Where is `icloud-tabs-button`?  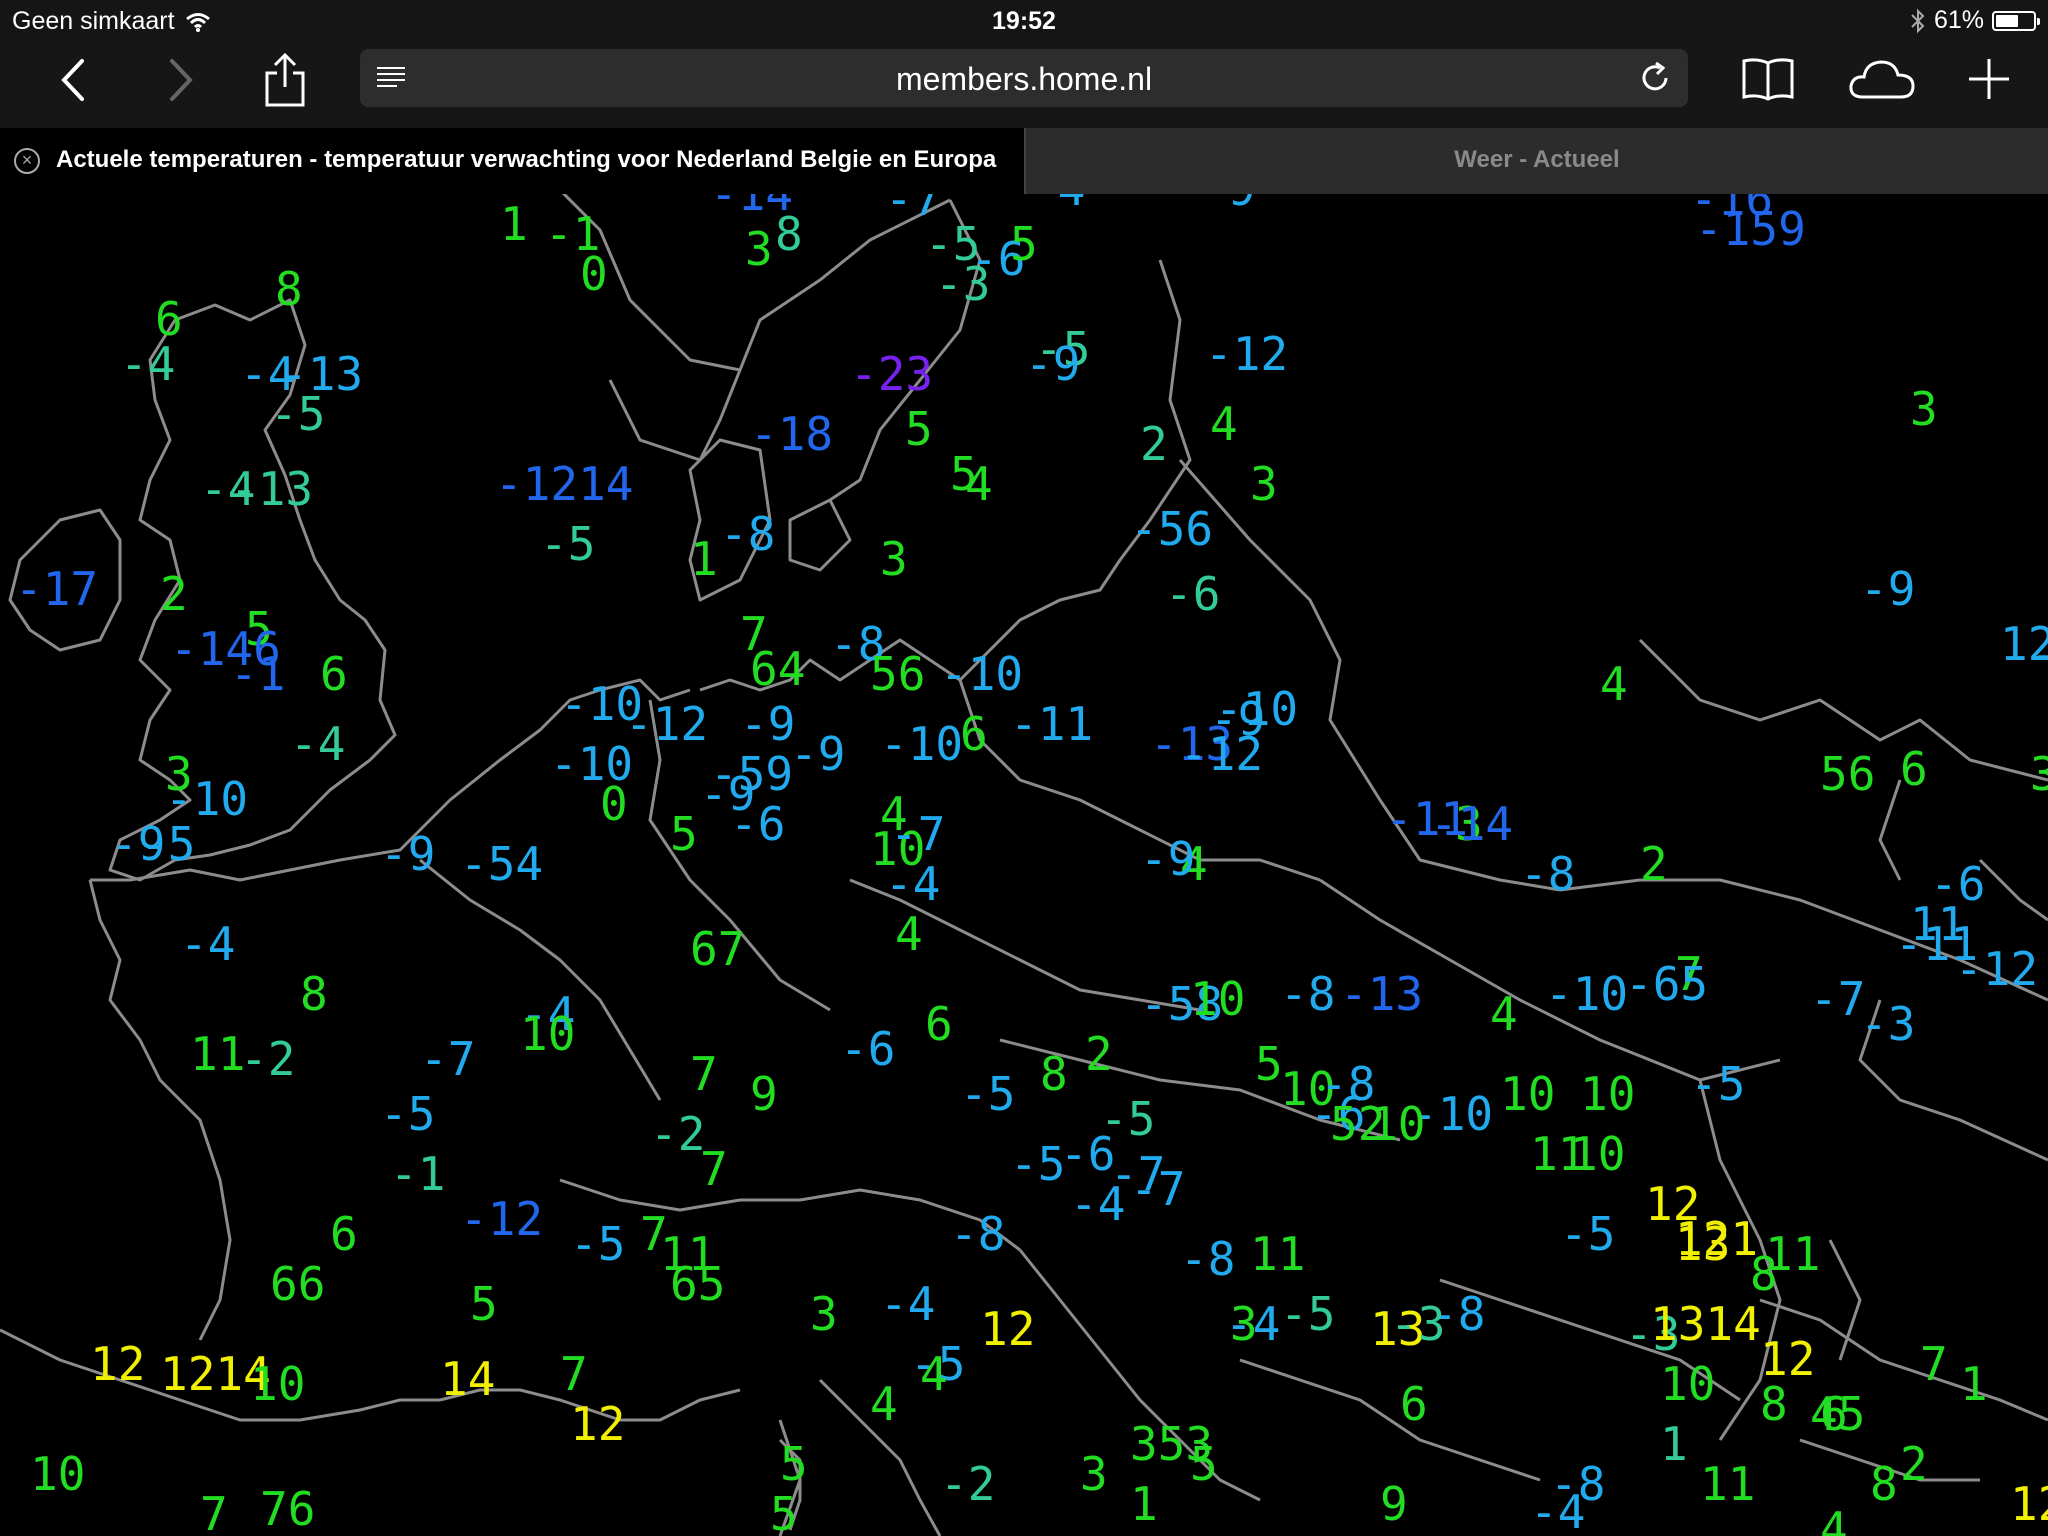 icloud-tabs-button is located at coordinates (1882, 79).